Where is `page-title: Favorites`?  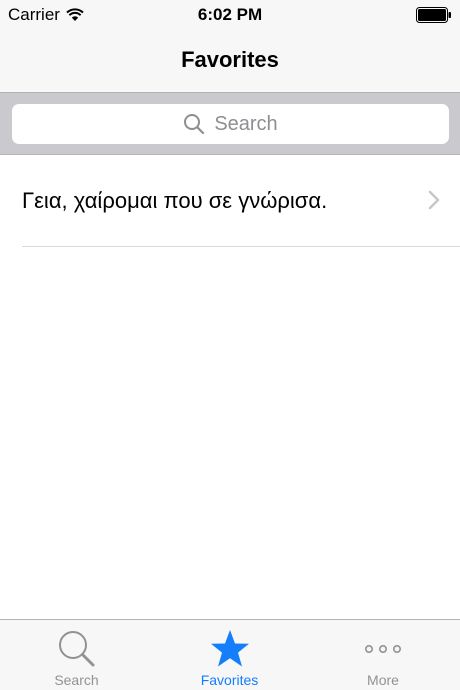
page-title: Favorites is located at coordinates (230, 59).